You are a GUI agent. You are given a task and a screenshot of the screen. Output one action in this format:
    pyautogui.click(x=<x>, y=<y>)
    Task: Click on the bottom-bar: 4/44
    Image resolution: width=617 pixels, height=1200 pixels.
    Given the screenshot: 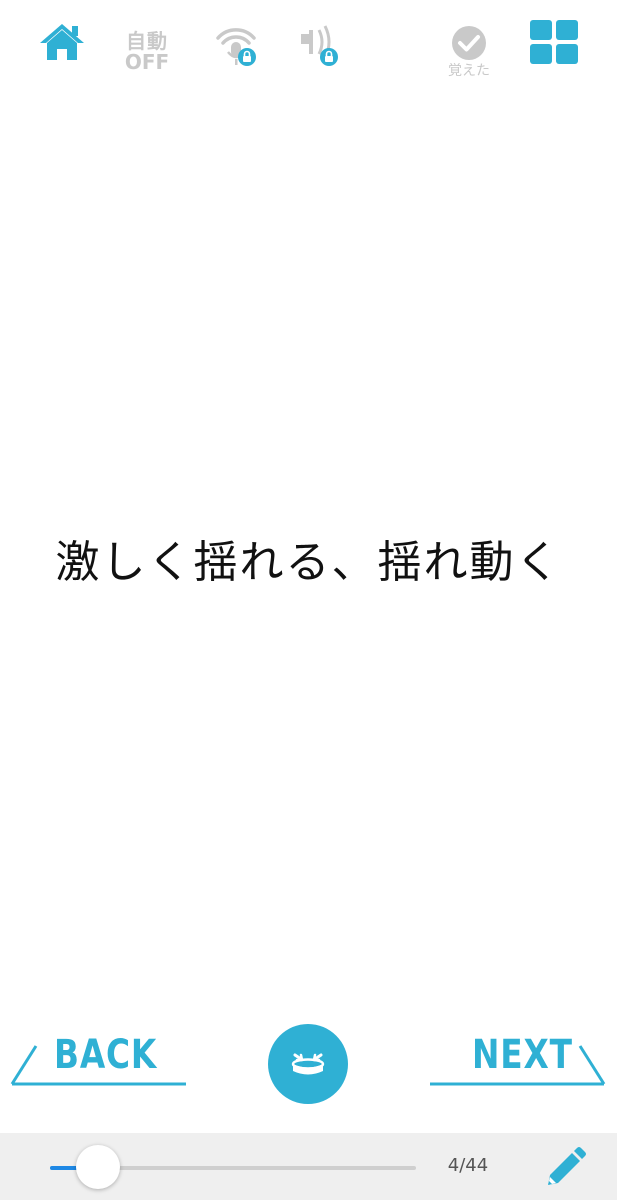 What is the action you would take?
    pyautogui.click(x=308, y=1166)
    